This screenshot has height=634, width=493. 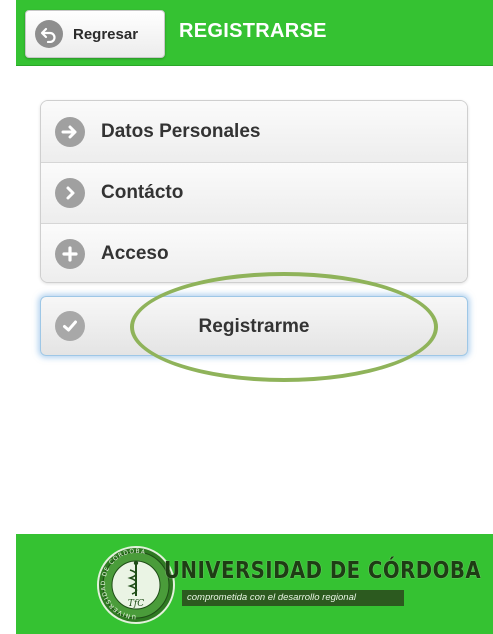 I want to click on menu-item-label: Acceso, so click(x=135, y=253).